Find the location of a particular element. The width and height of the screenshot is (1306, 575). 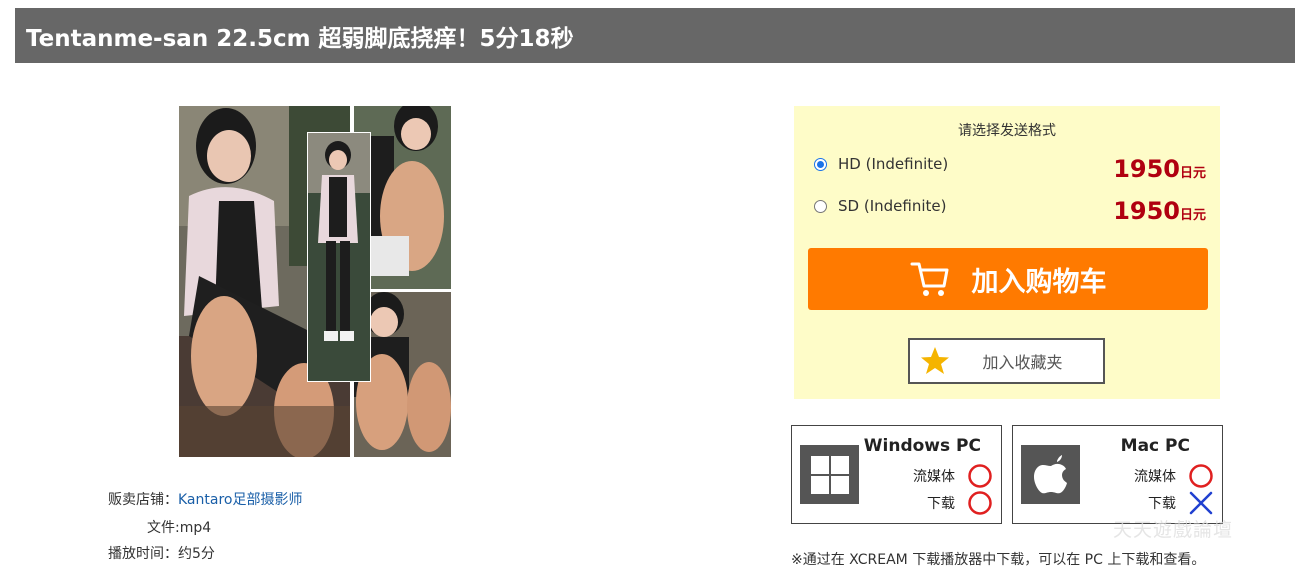

mac-compat-card: Mac PC 流媒体 下载 is located at coordinates (1117, 474).